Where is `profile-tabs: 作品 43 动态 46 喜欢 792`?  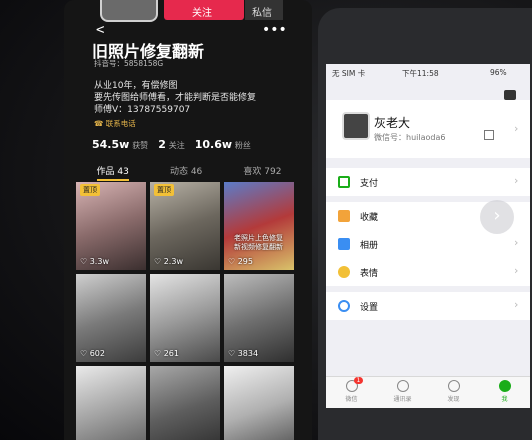
profile-tabs: 作品 43 动态 46 喜欢 792 is located at coordinates (189, 172).